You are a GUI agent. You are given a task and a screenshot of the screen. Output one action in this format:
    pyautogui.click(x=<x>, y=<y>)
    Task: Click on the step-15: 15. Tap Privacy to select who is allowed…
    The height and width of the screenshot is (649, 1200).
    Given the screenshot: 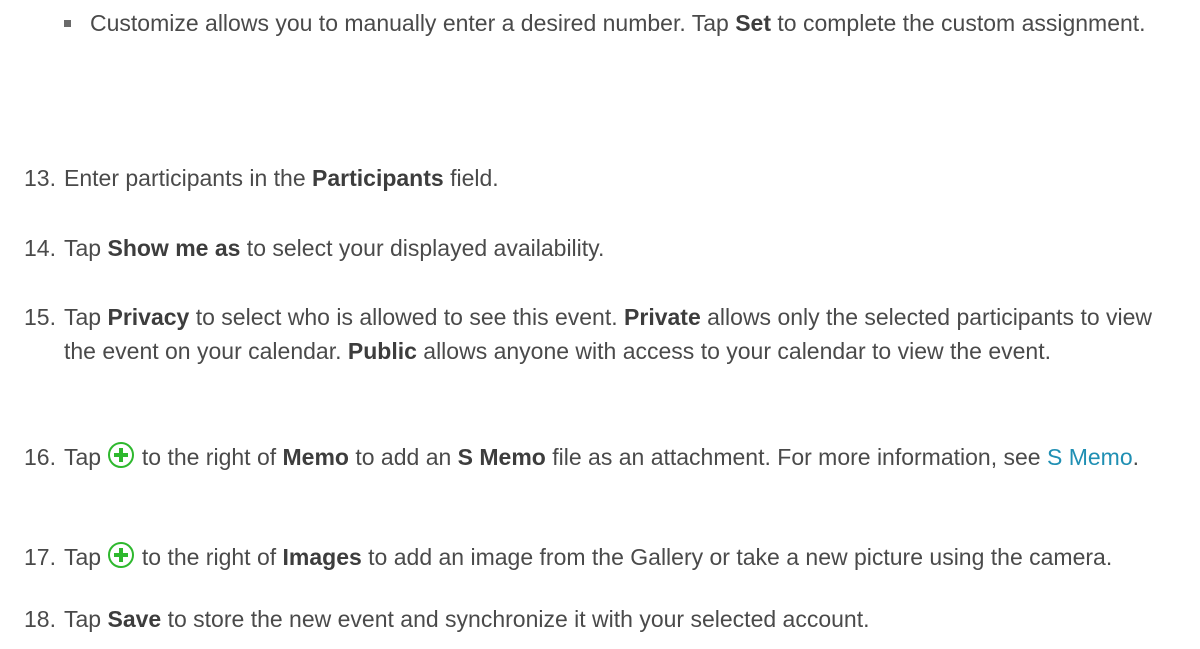 What is the action you would take?
    pyautogui.click(x=604, y=334)
    